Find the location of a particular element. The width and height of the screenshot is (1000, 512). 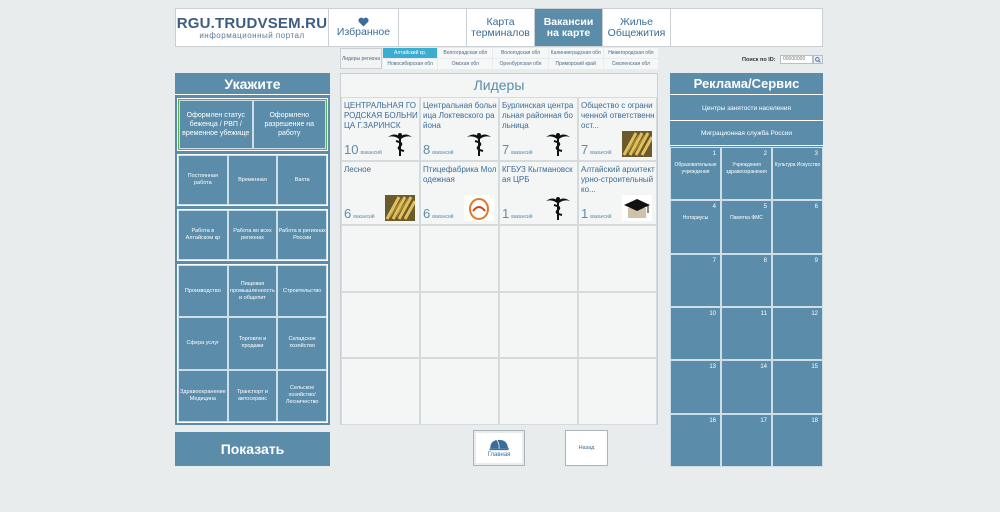

industry-option: Транспорт и автосервис is located at coordinates (252, 395).